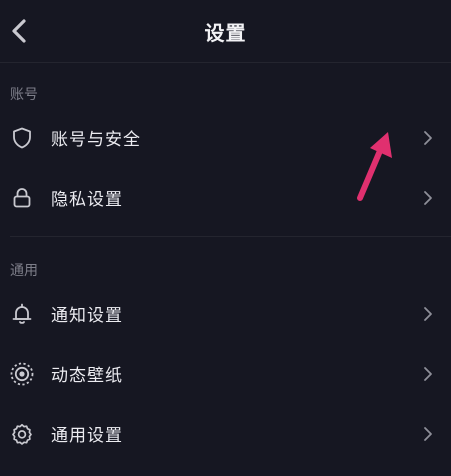 Image resolution: width=451 pixels, height=476 pixels. I want to click on row-label: 动态壁纸, so click(87, 376).